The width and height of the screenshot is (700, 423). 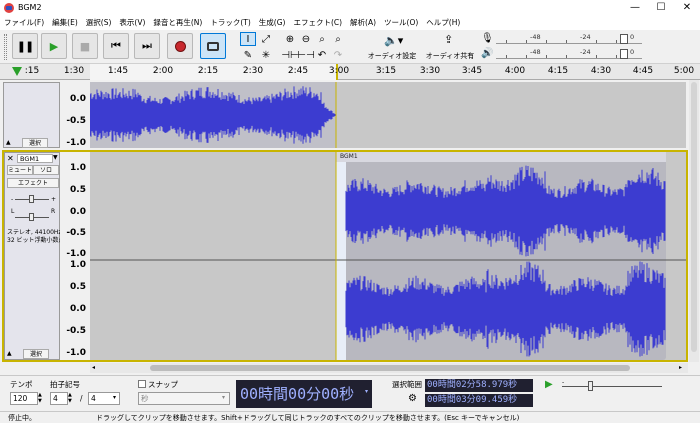 I want to click on horizontal-scrollbar: ◂ ▸, so click(x=389, y=368).